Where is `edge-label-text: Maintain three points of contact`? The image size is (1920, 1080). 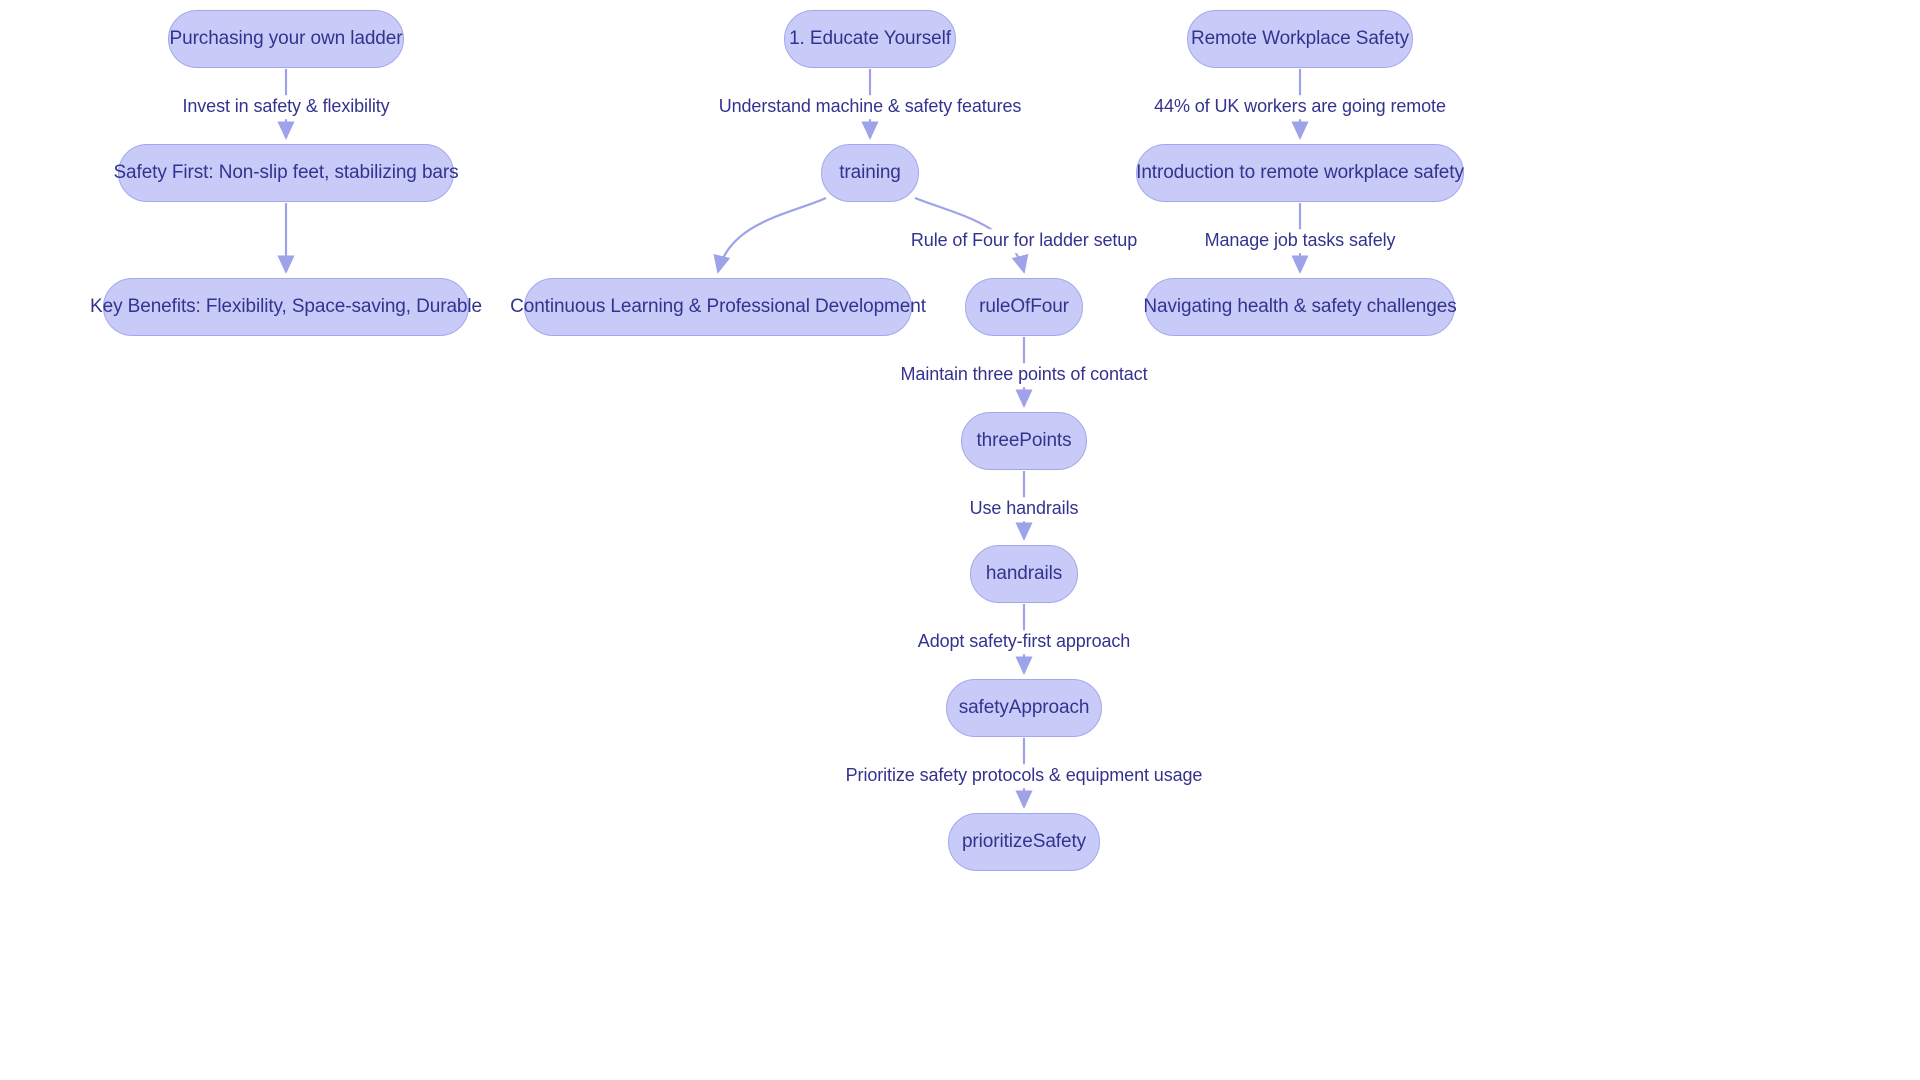
edge-label-text: Maintain three points of contact is located at coordinates (1024, 374).